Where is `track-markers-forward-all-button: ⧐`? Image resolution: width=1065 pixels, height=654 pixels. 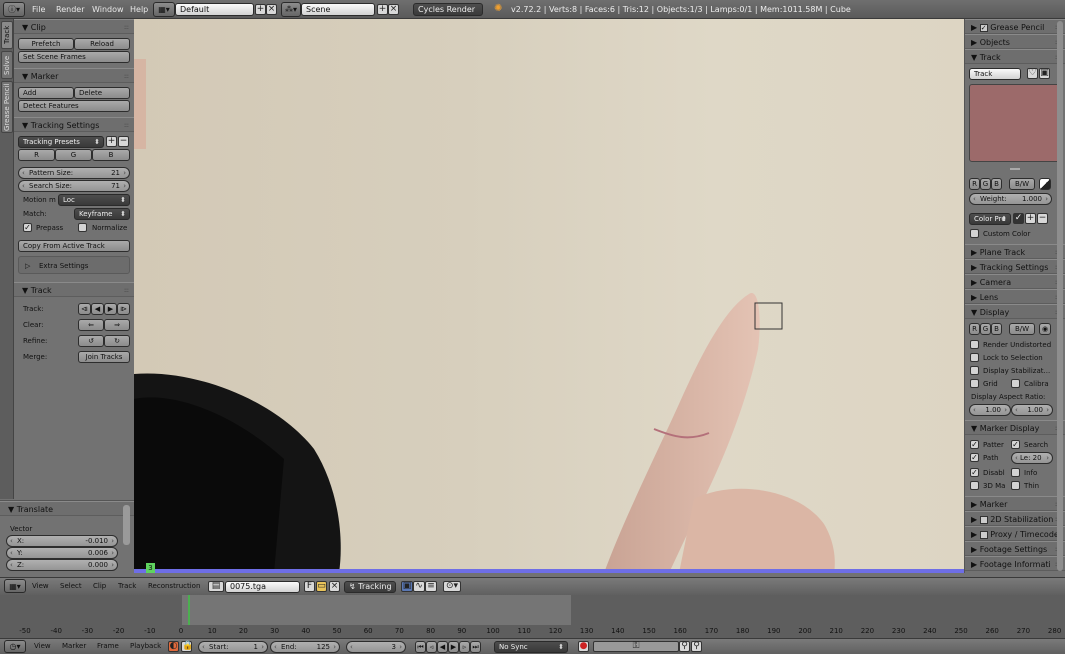
track-markers-forward-all-button: ⧐ is located at coordinates (123, 309).